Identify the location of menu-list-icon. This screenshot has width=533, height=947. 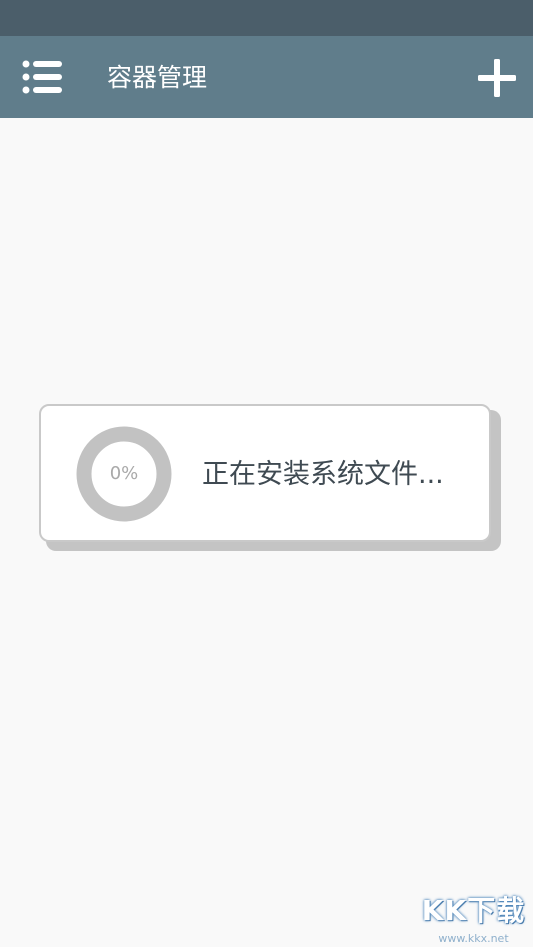
(42, 77).